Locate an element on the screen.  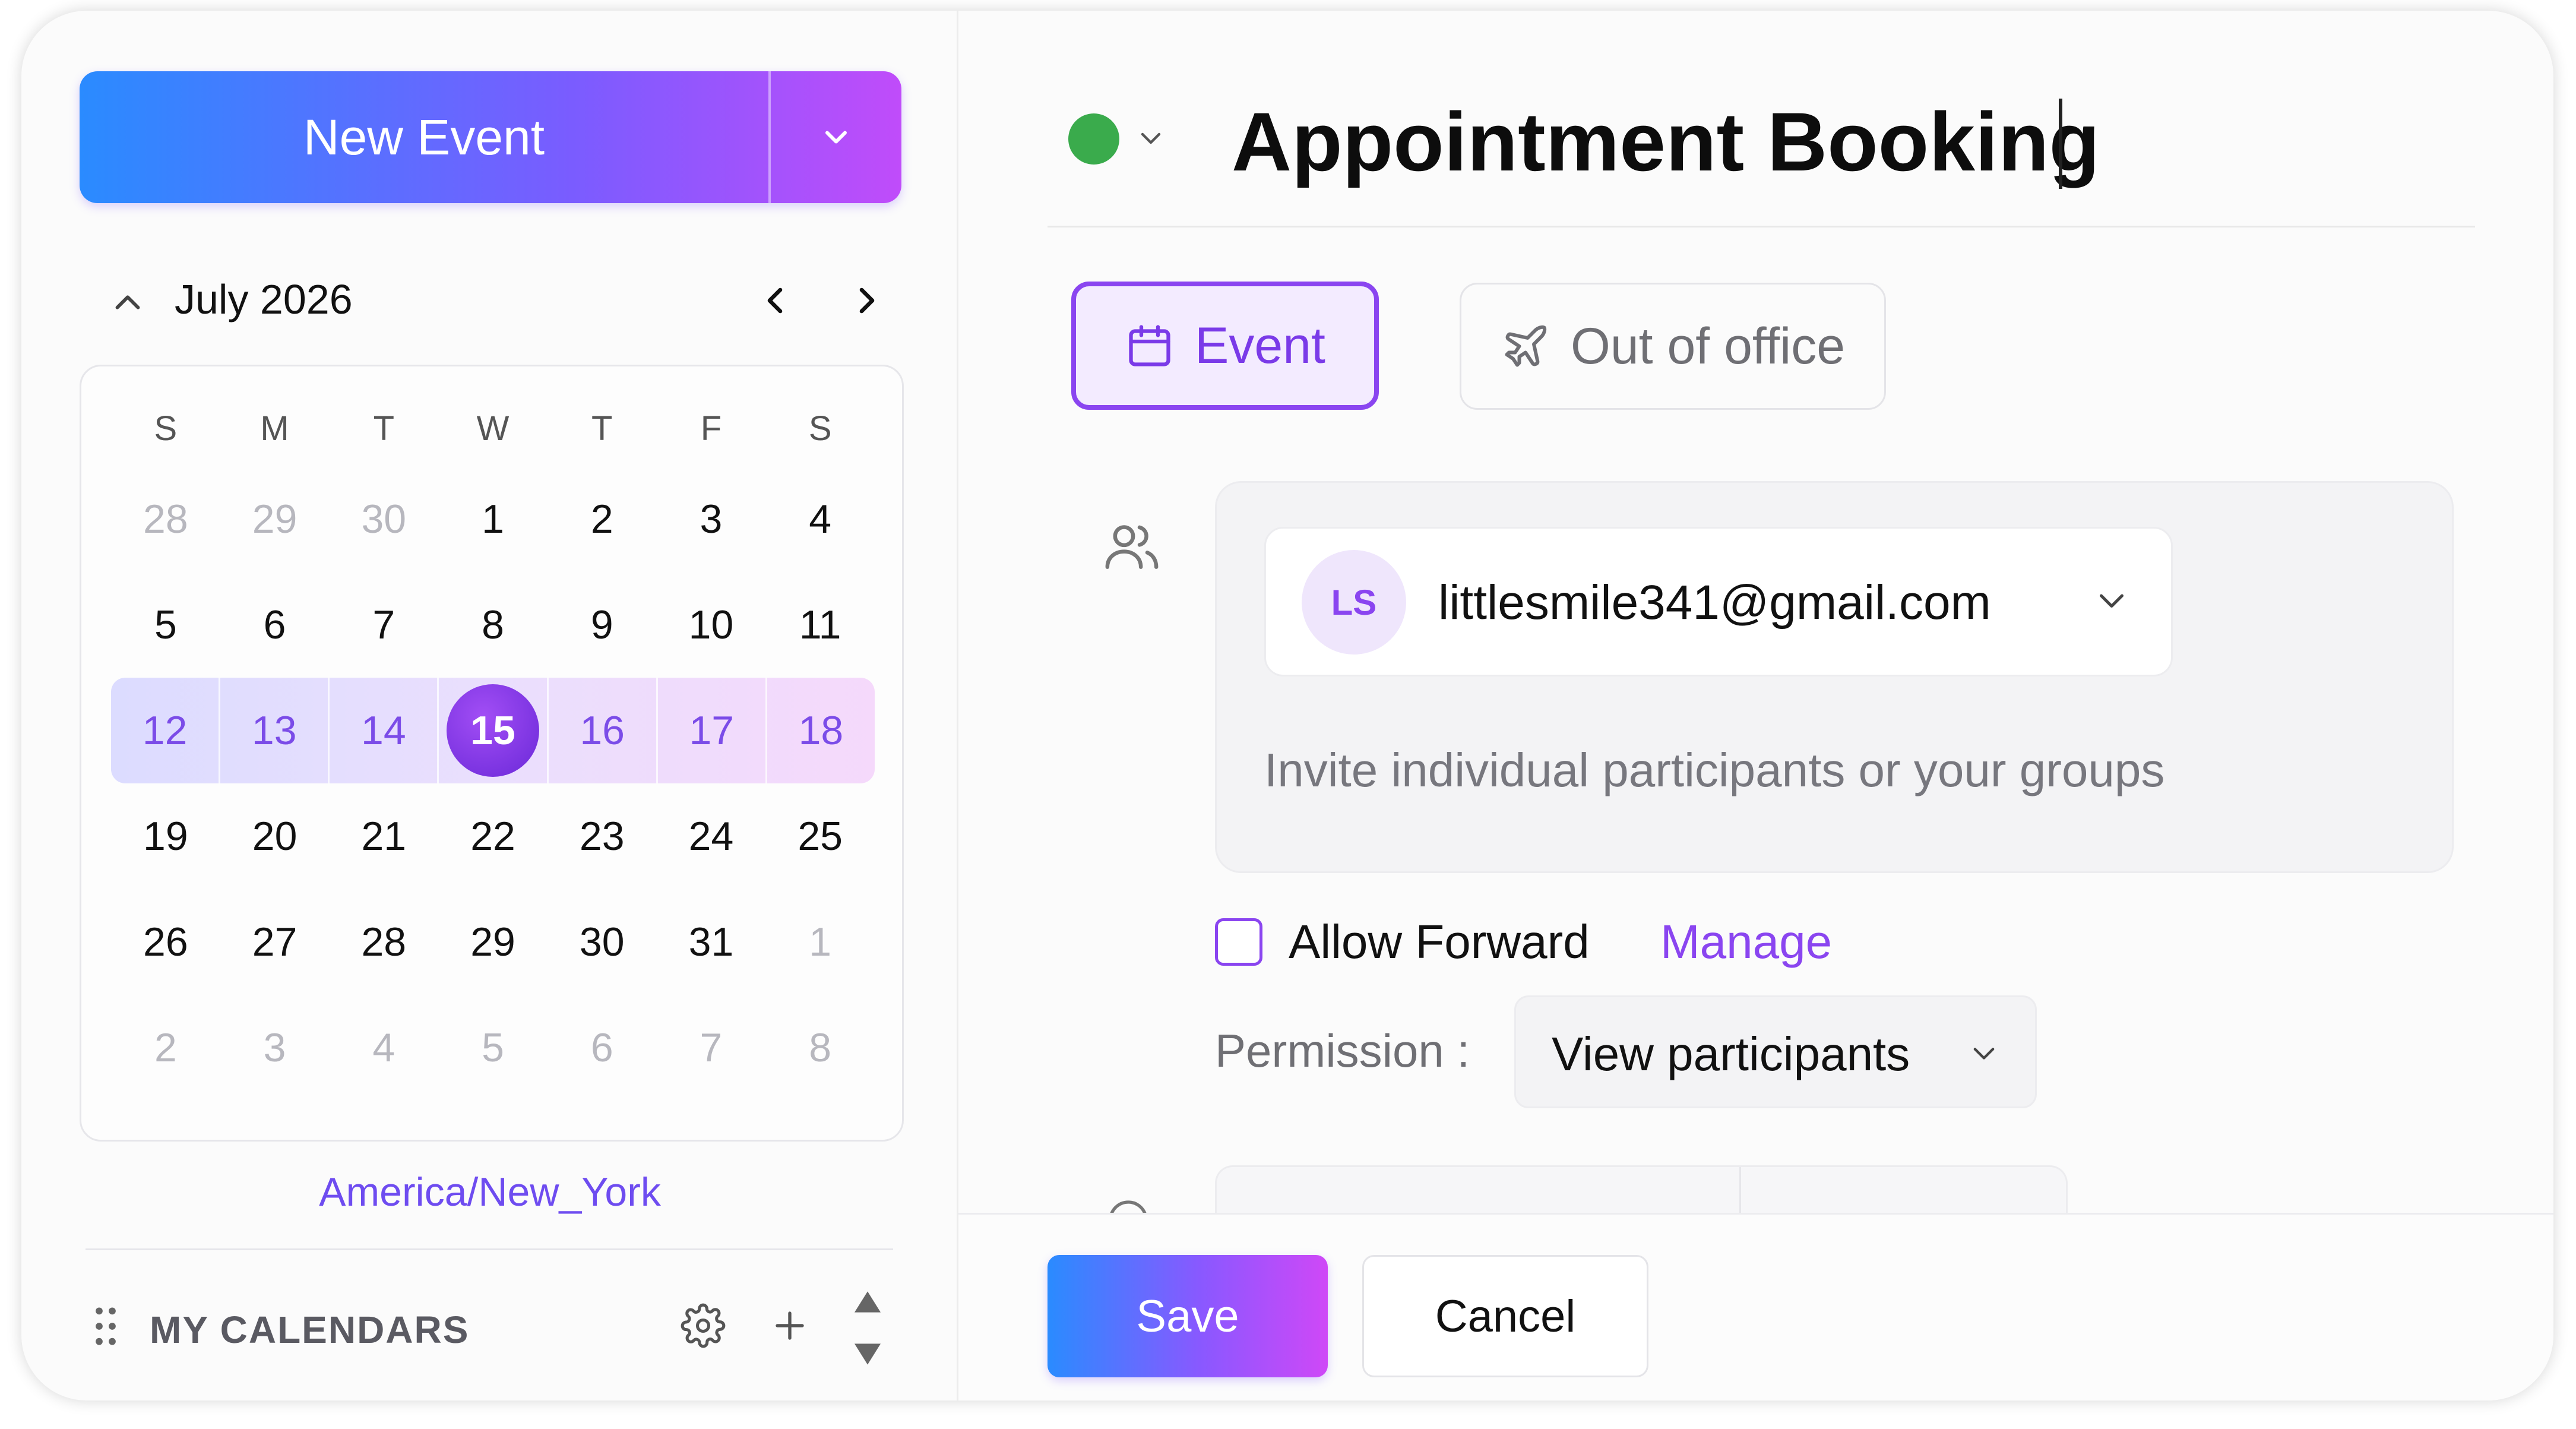
new-event-split-button: New Event is located at coordinates (490, 137).